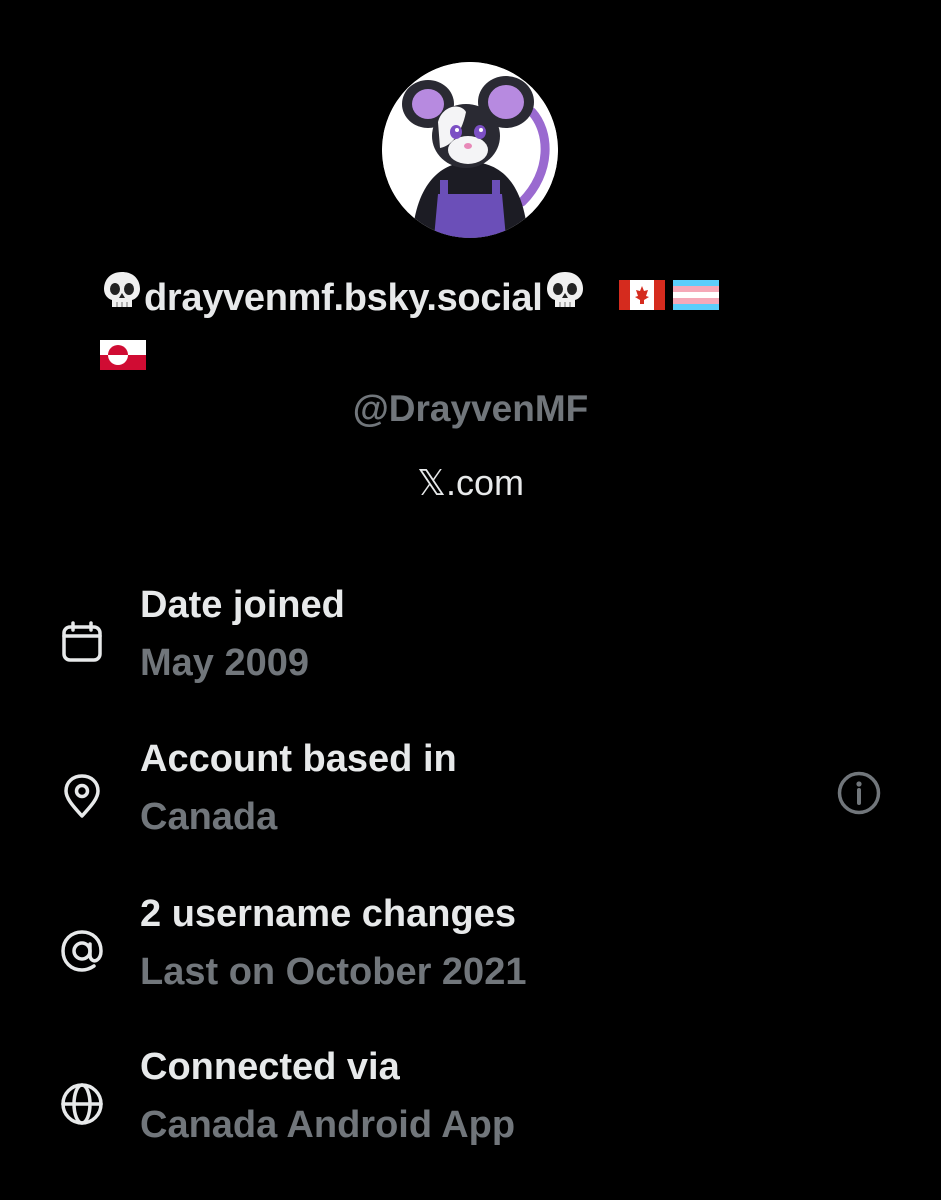 The height and width of the screenshot is (1200, 941). I want to click on info-row-connected-via: Connected via Canada Android App, so click(470, 1106).